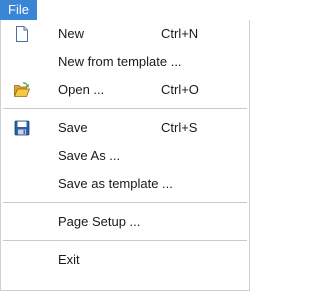 Image resolution: width=320 pixels, height=292 pixels. What do you see at coordinates (22, 128) in the screenshot?
I see `save-disk-icon` at bounding box center [22, 128].